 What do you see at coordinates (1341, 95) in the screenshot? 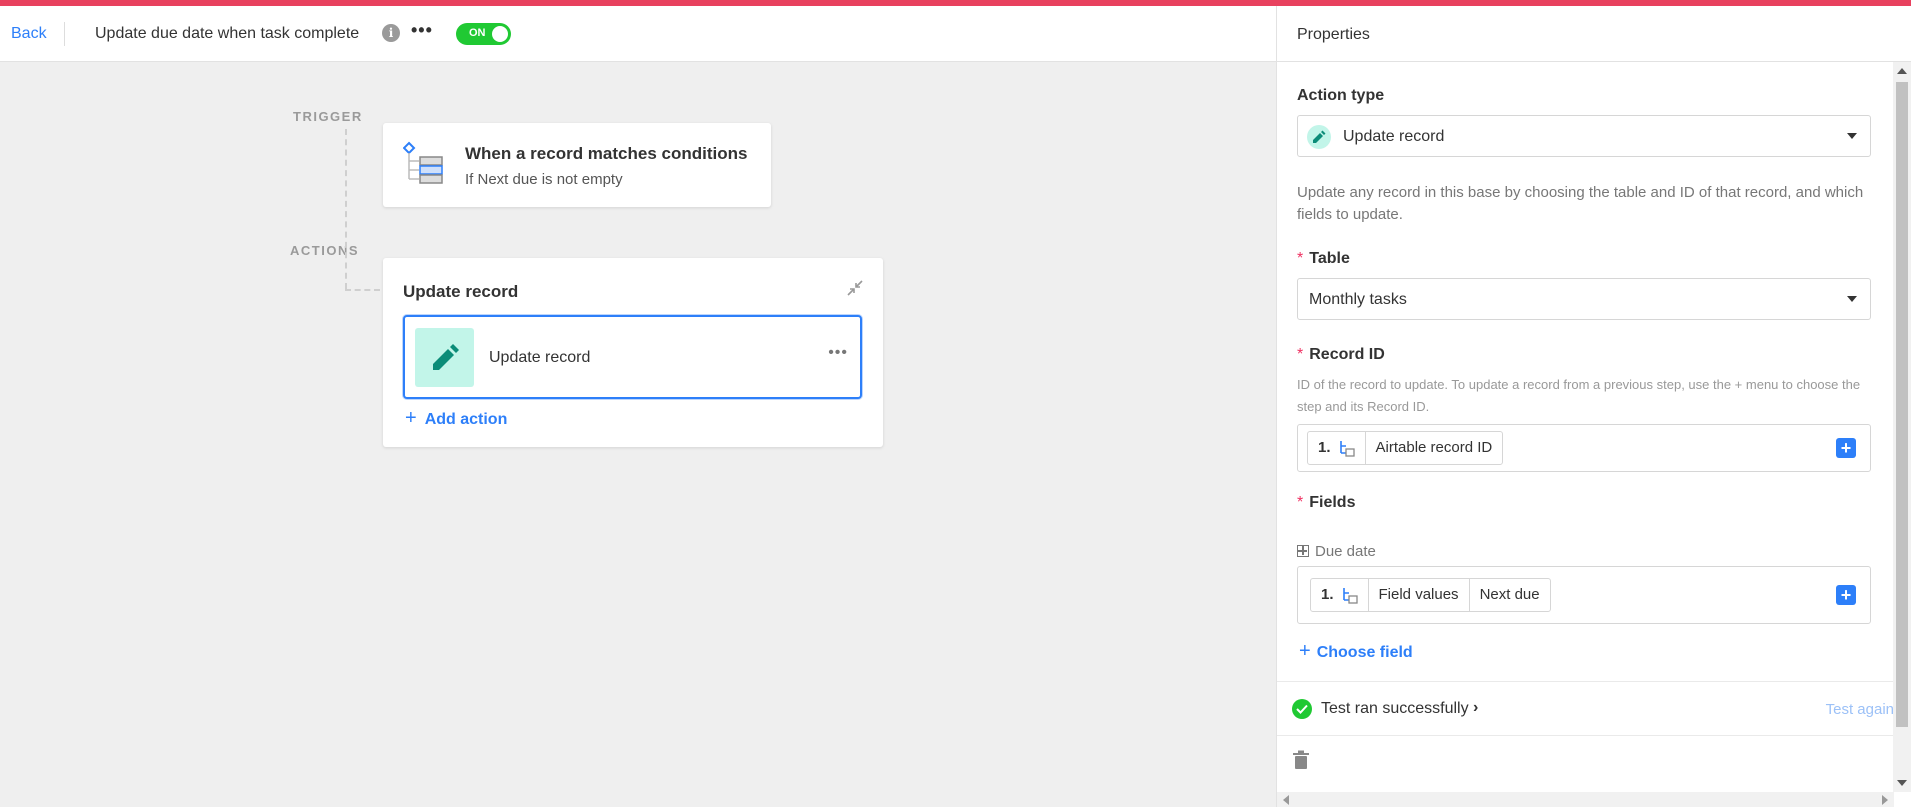
I see `action-type-label: Action type` at bounding box center [1341, 95].